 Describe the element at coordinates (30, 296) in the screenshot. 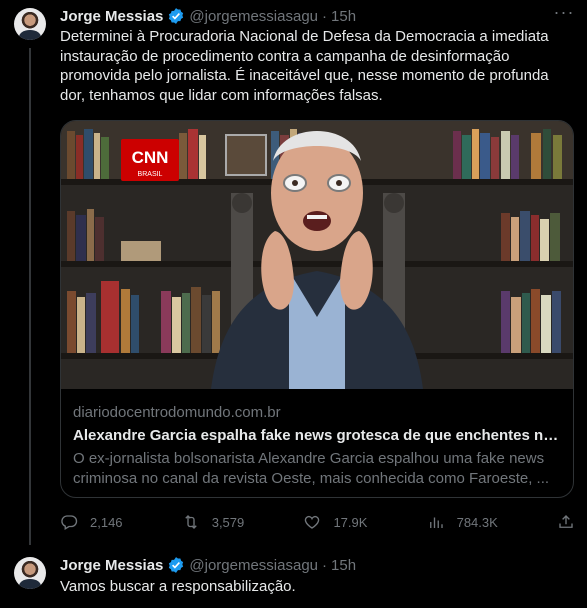

I see `thread-line` at that location.